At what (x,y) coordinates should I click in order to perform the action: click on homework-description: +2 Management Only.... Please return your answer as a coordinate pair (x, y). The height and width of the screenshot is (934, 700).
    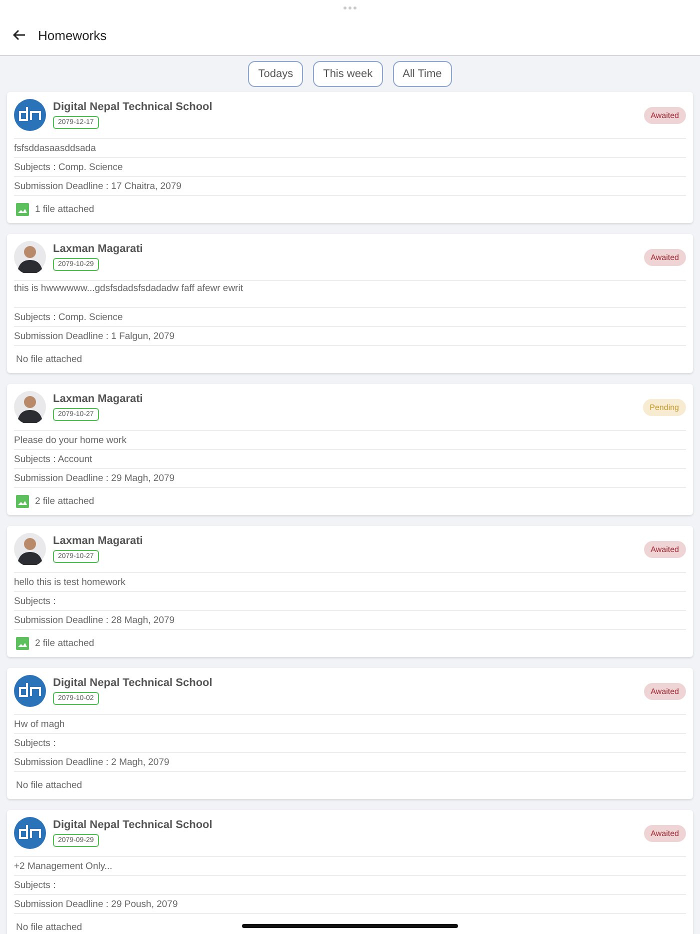
    Looking at the image, I should click on (63, 867).